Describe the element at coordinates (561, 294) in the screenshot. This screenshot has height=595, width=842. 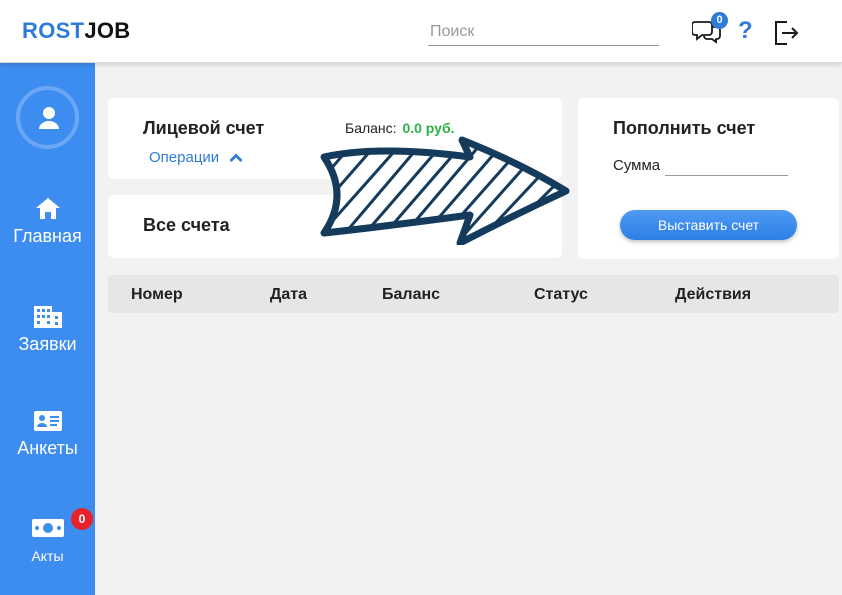
I see `column-header-status: Статус` at that location.